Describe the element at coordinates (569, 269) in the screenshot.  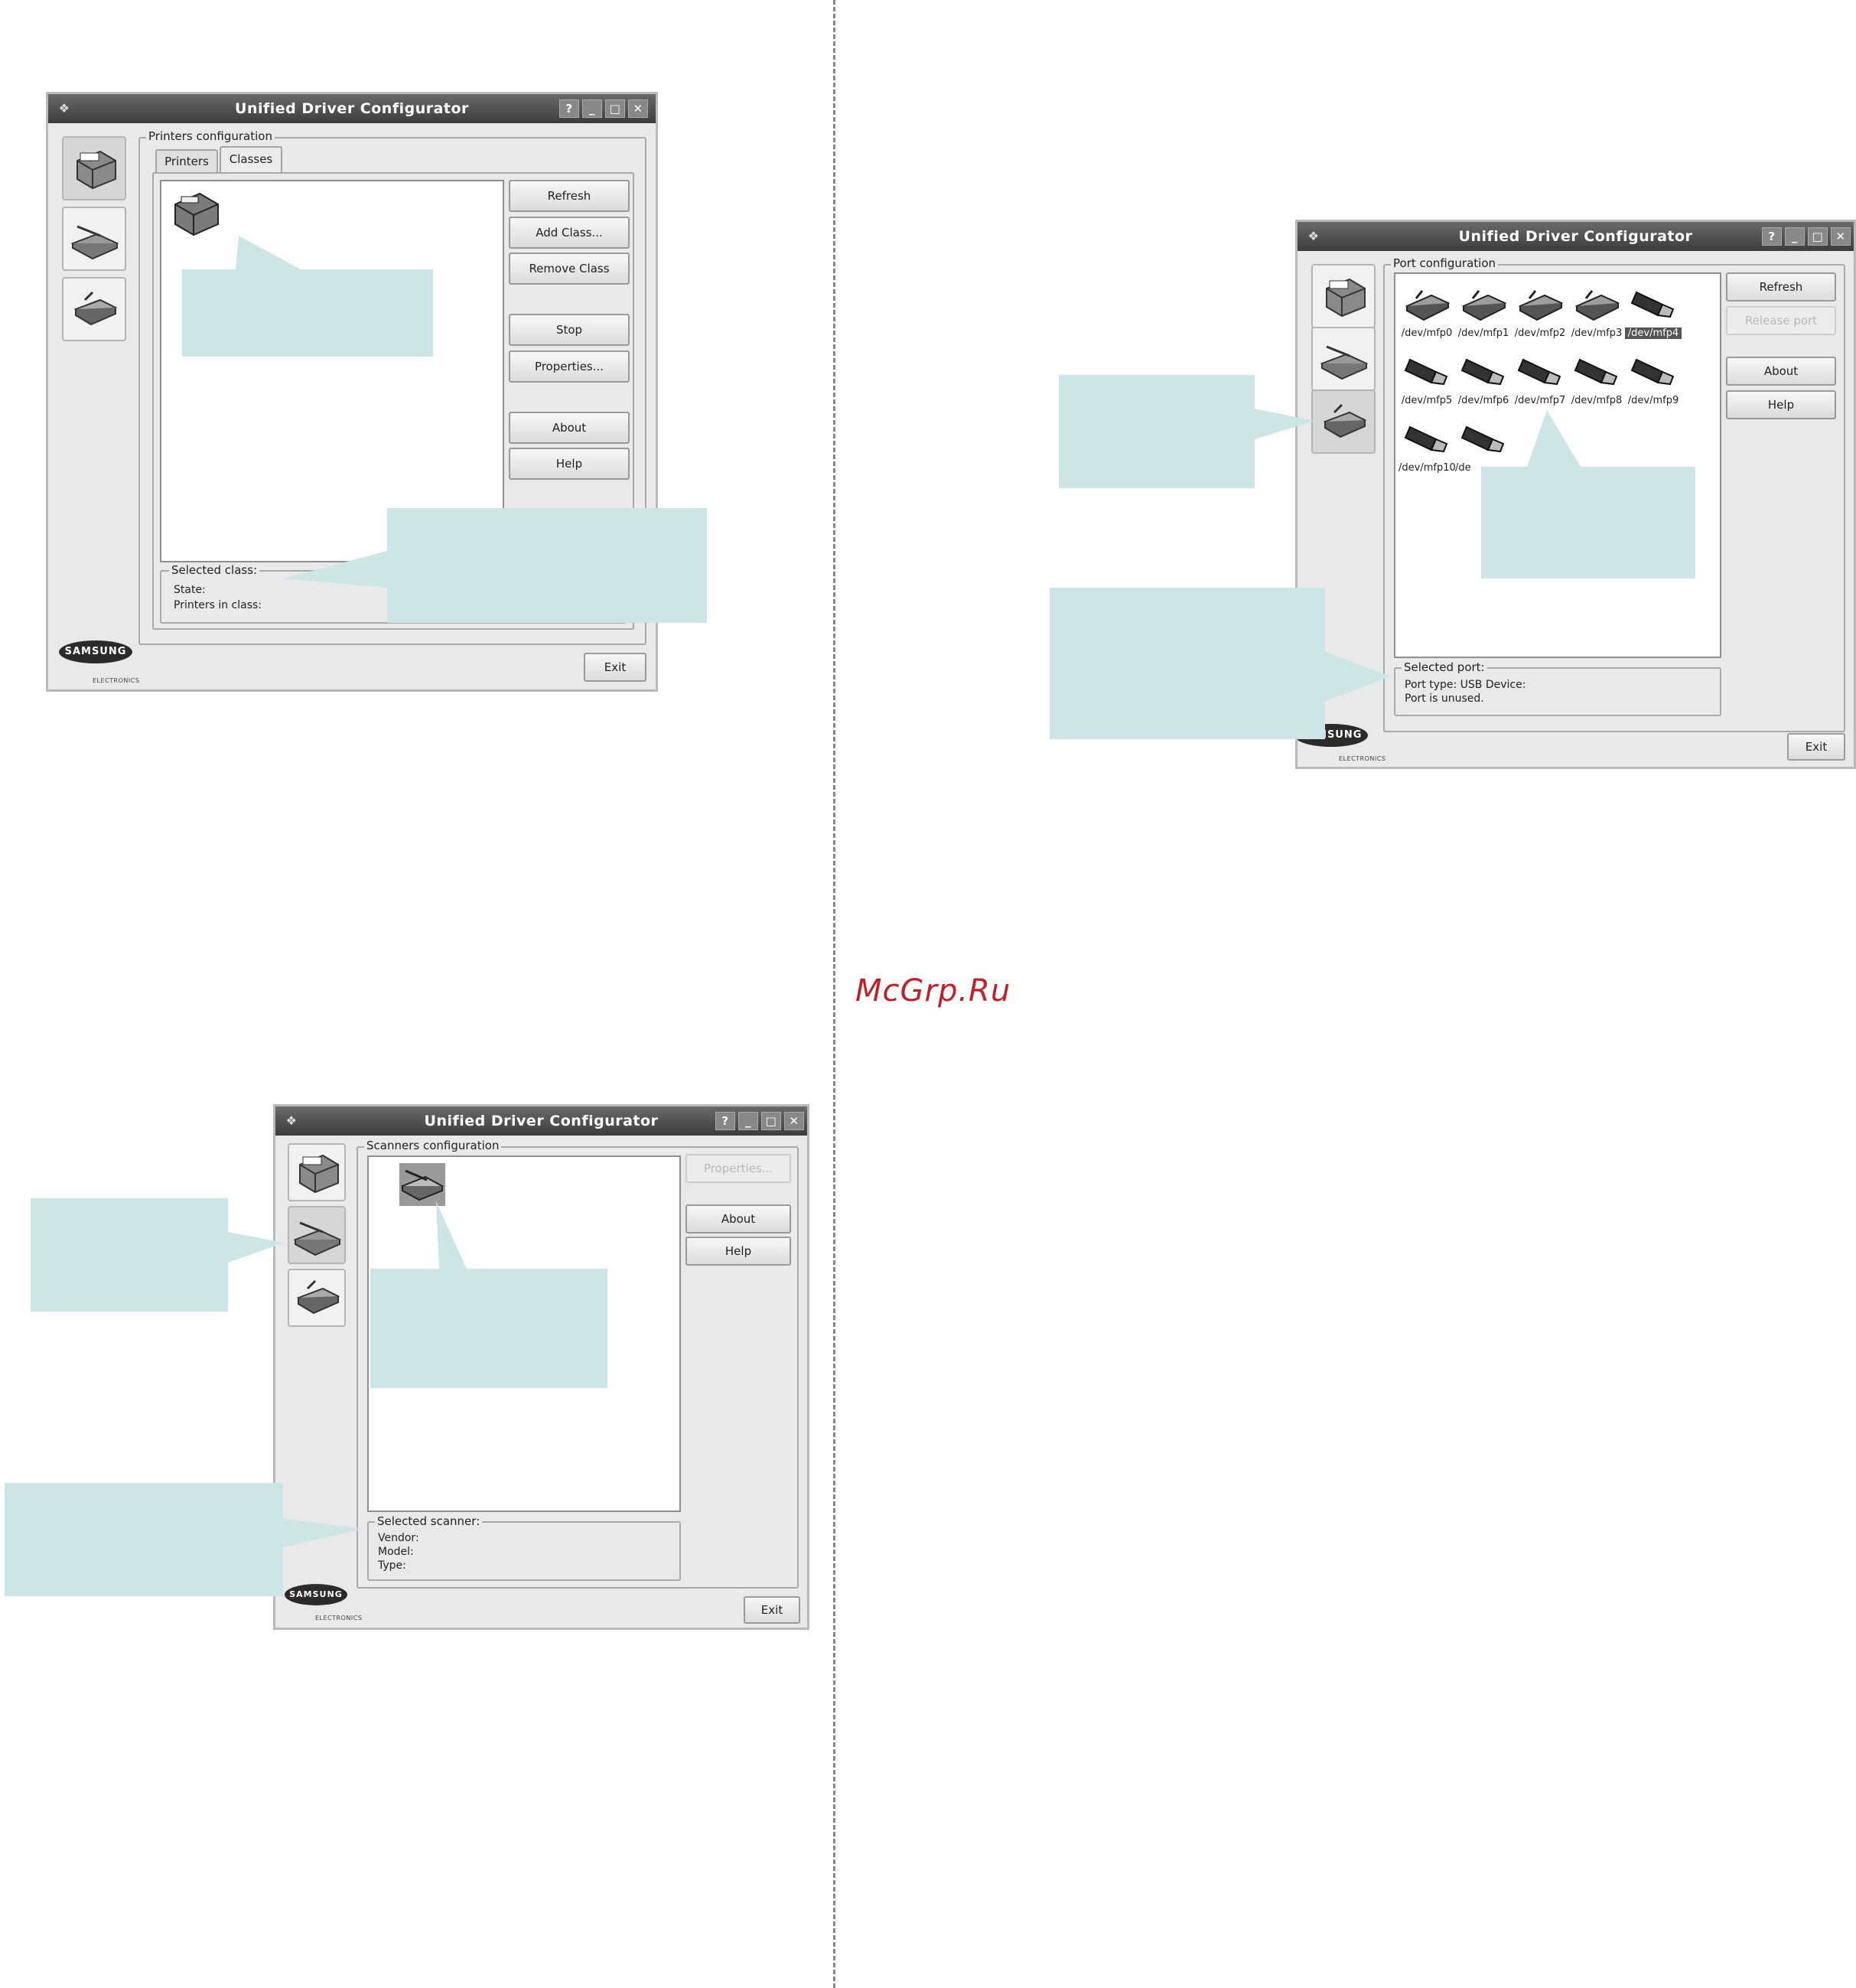
I see `remove-class-button: Remove Class` at that location.